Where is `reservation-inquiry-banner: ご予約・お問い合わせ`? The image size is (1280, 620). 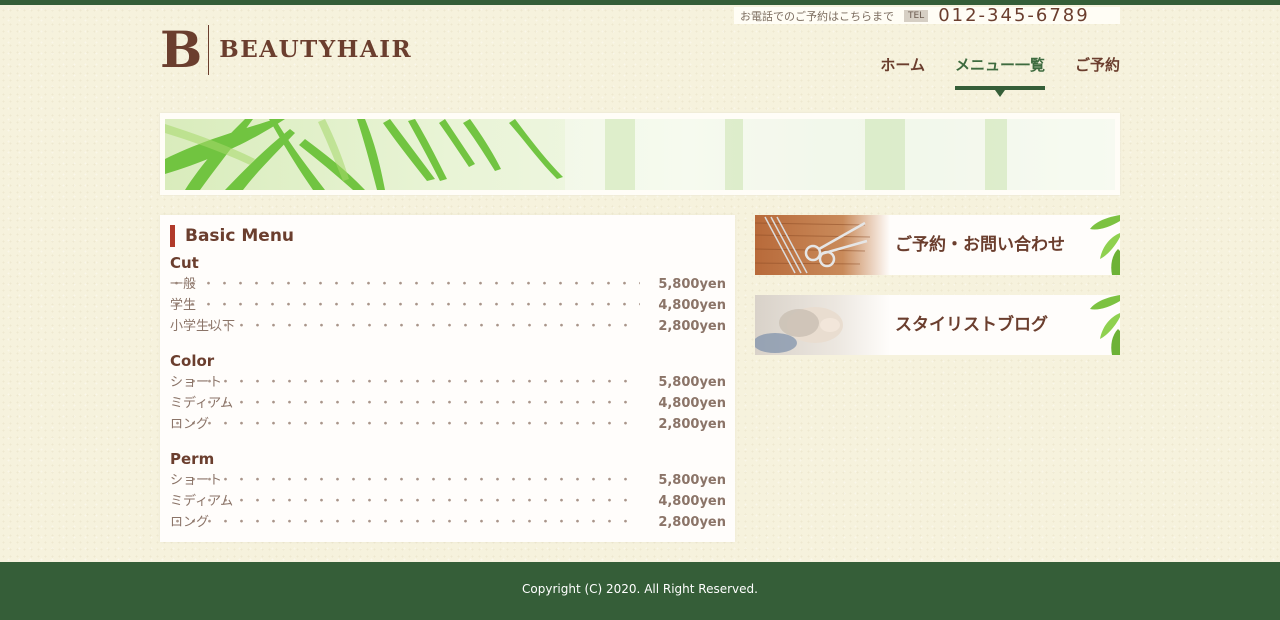
reservation-inquiry-banner: ご予約・お問い合わせ is located at coordinates (937, 245).